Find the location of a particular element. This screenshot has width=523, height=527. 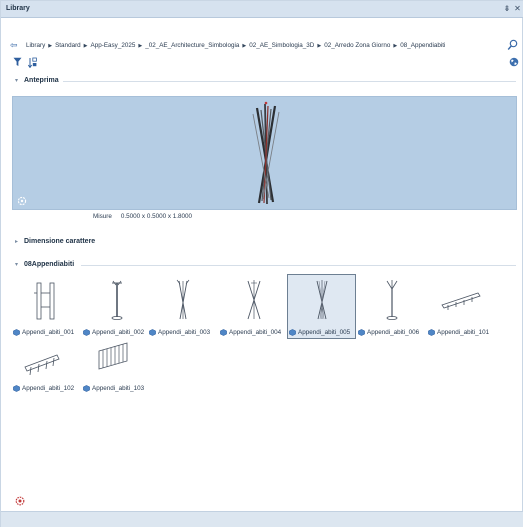

slatted-panel-icon is located at coordinates (113, 356).